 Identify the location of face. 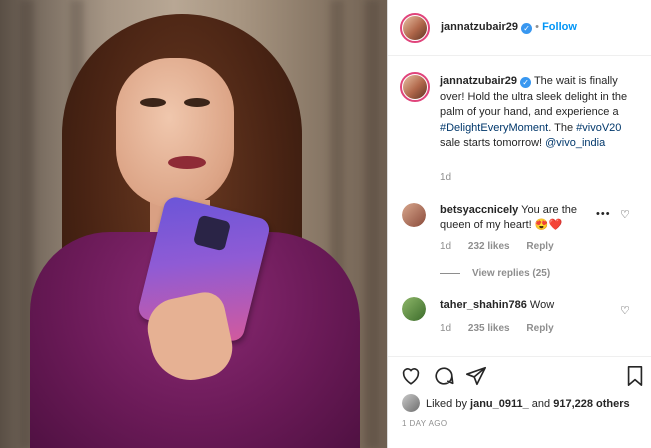
(175, 133).